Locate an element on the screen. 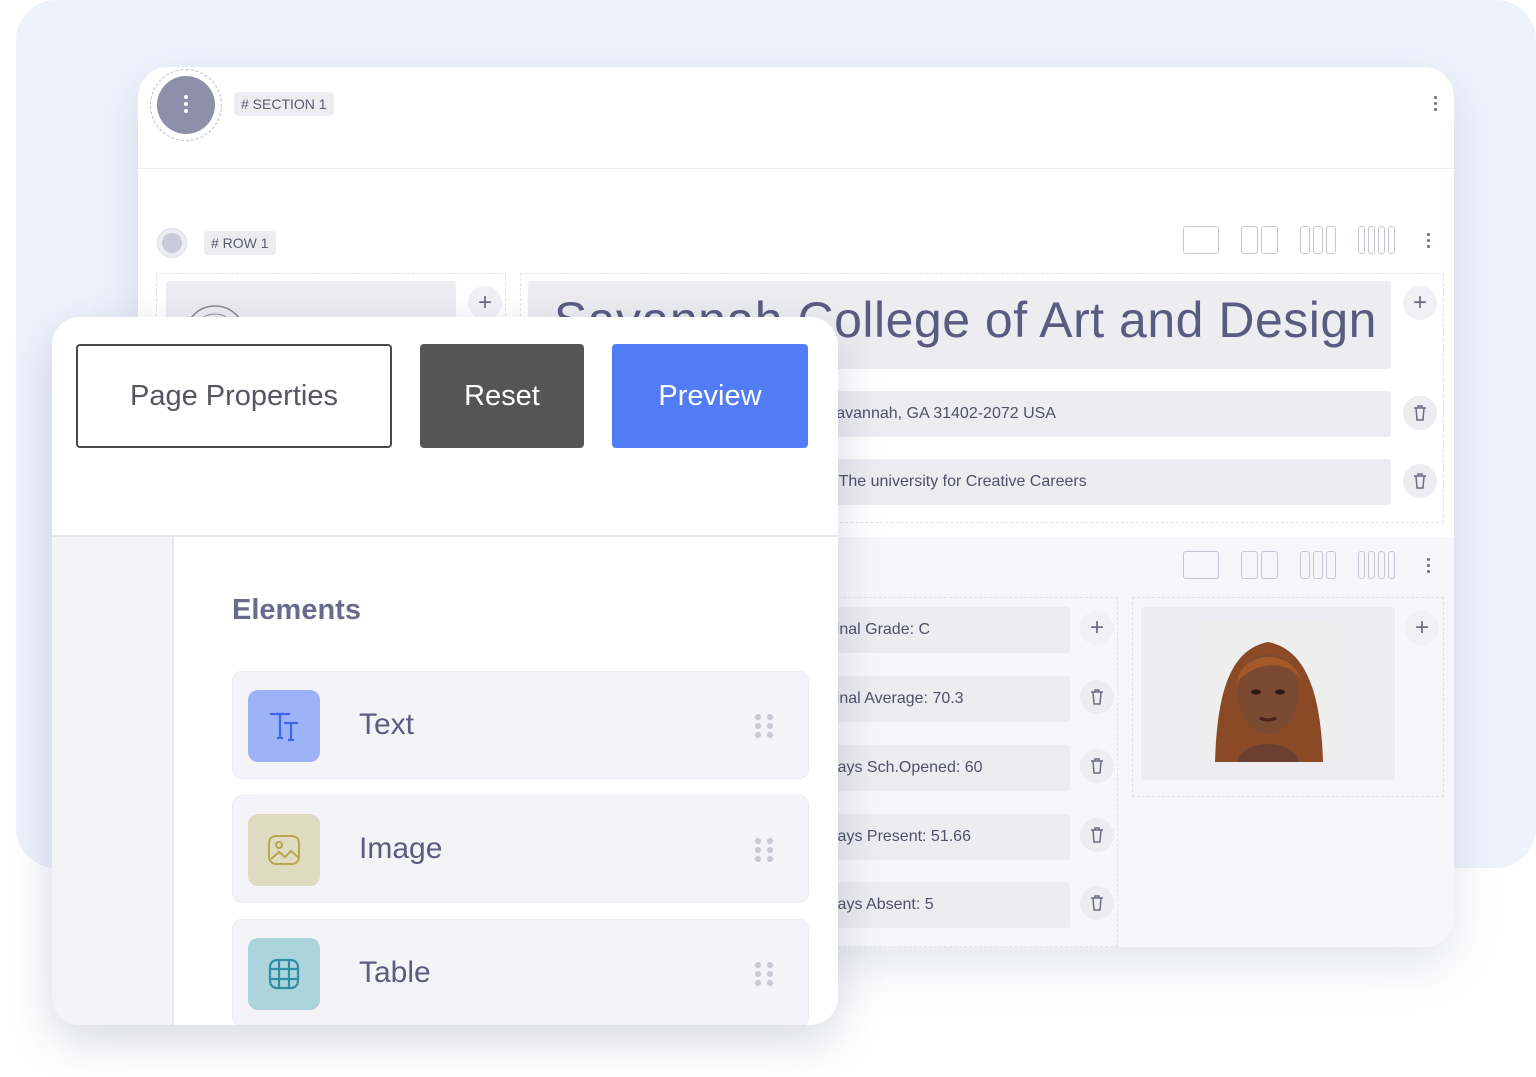 This screenshot has height=1077, width=1536. table-grid-icon is located at coordinates (284, 974).